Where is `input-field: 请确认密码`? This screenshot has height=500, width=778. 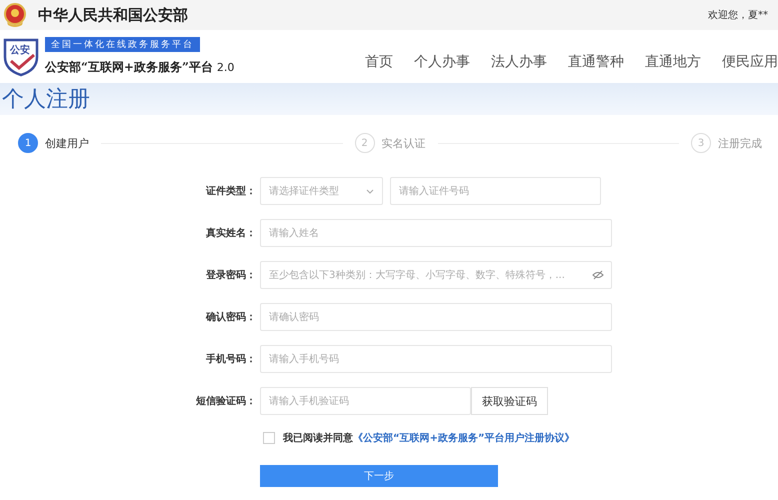
input-field: 请确认密码 is located at coordinates (436, 317).